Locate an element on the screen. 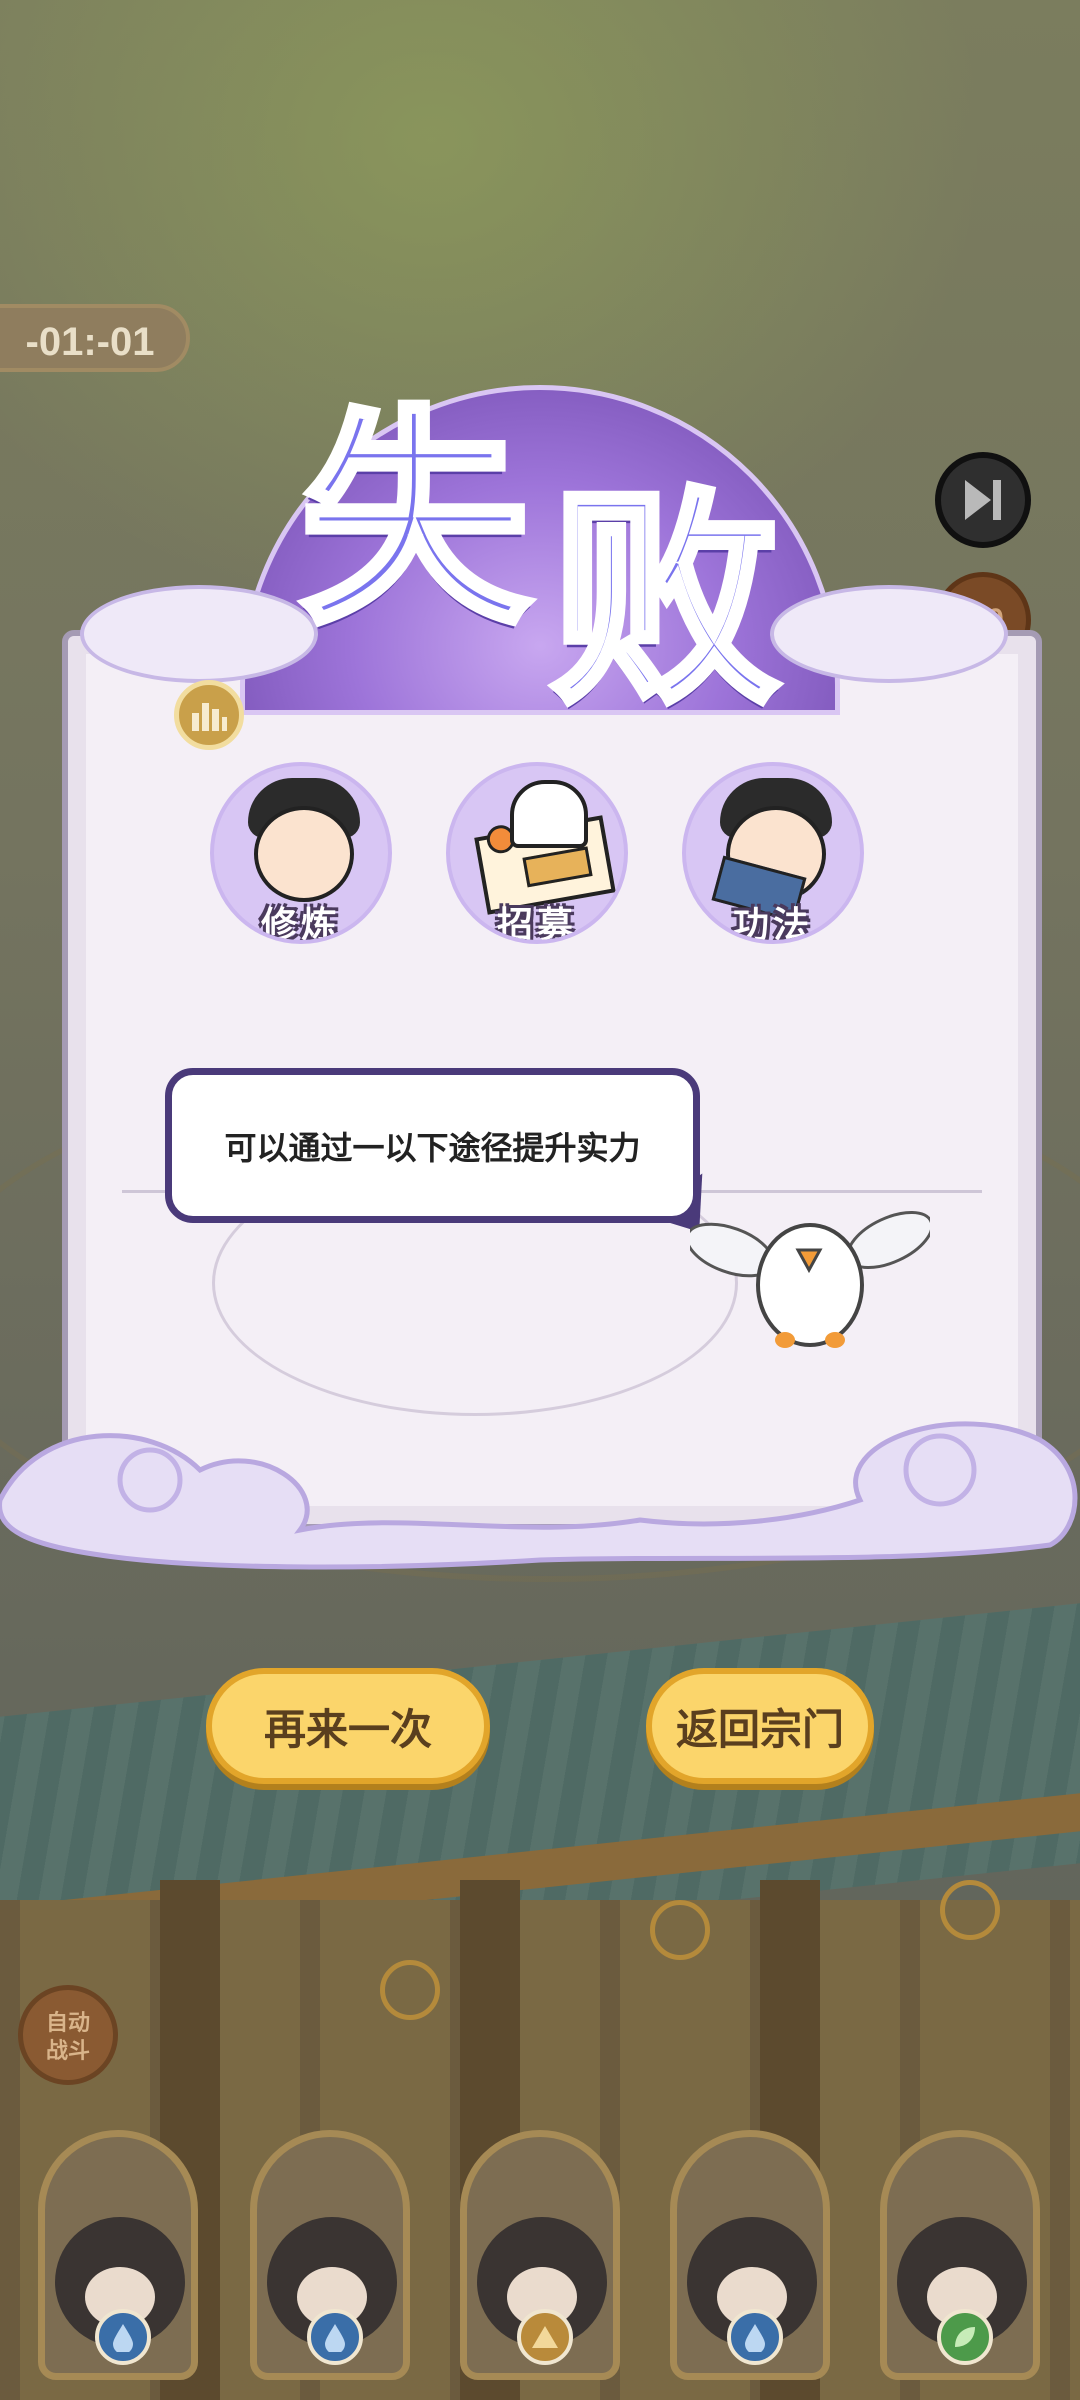 This screenshot has width=1080, height=2400. option-cultivate: 修炼 is located at coordinates (301, 853).